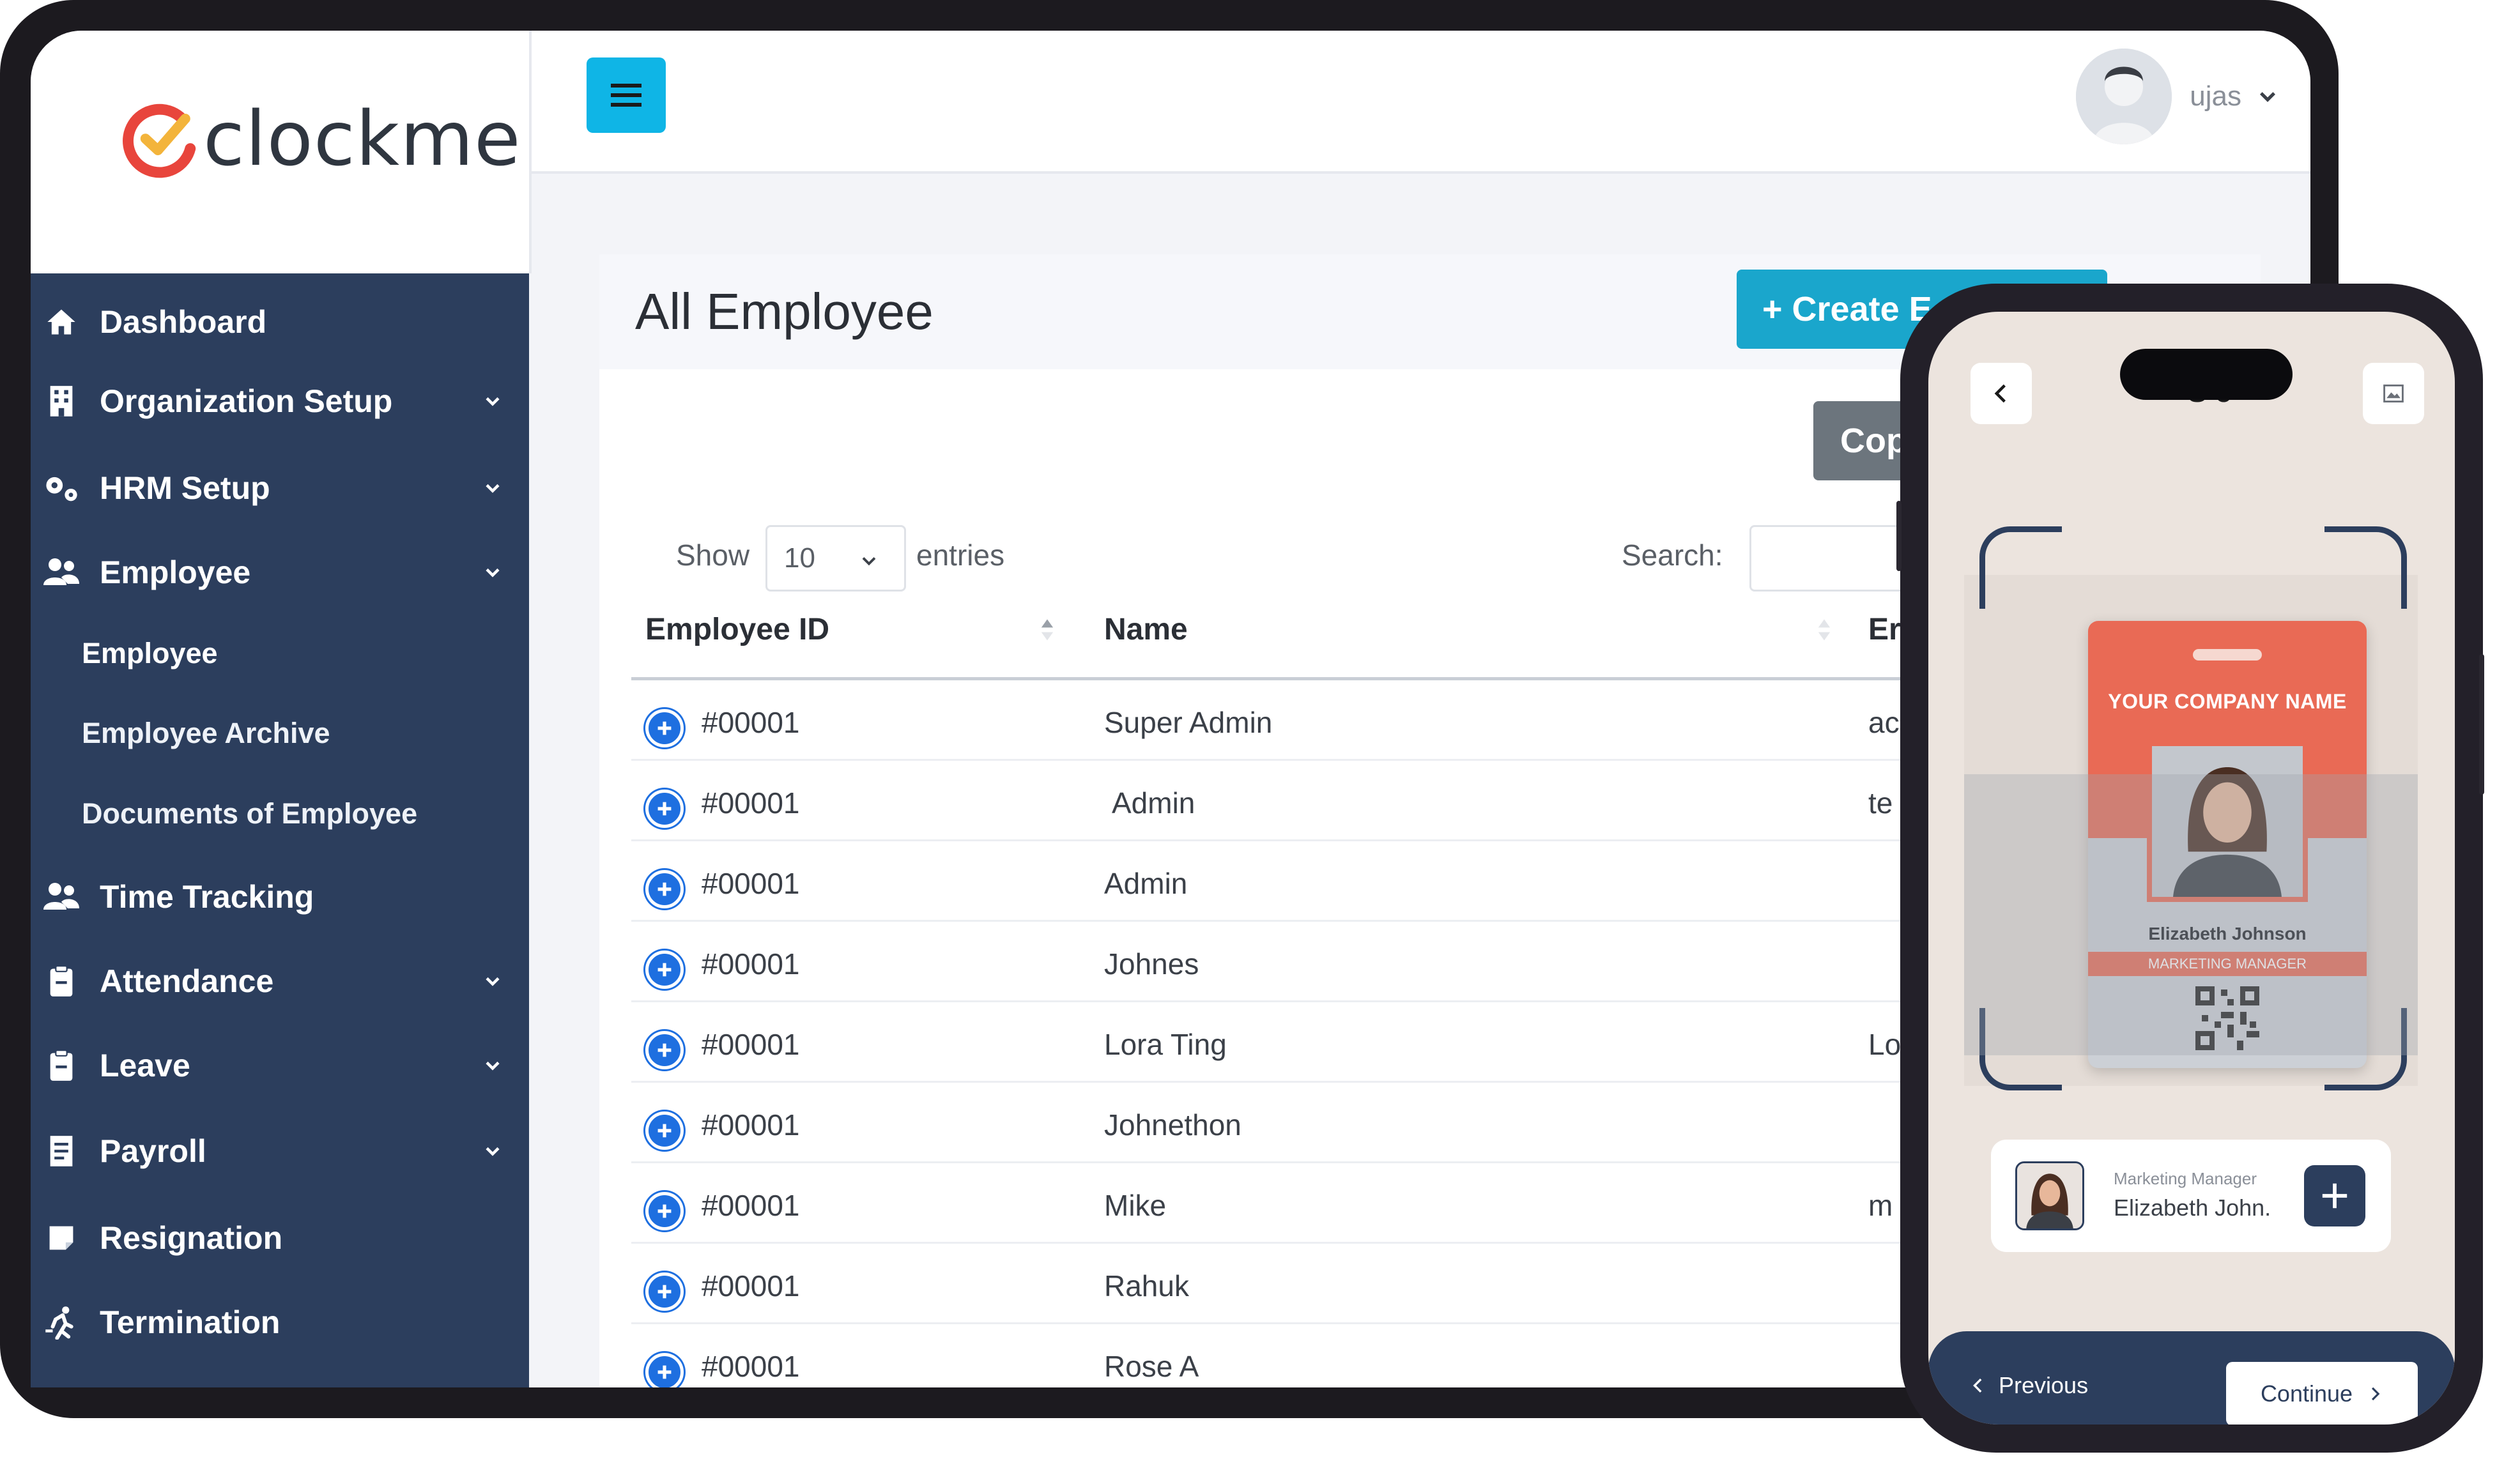 The height and width of the screenshot is (1482, 2520). What do you see at coordinates (280, 653) in the screenshot?
I see `sidebar-subitem-employee: Employee` at bounding box center [280, 653].